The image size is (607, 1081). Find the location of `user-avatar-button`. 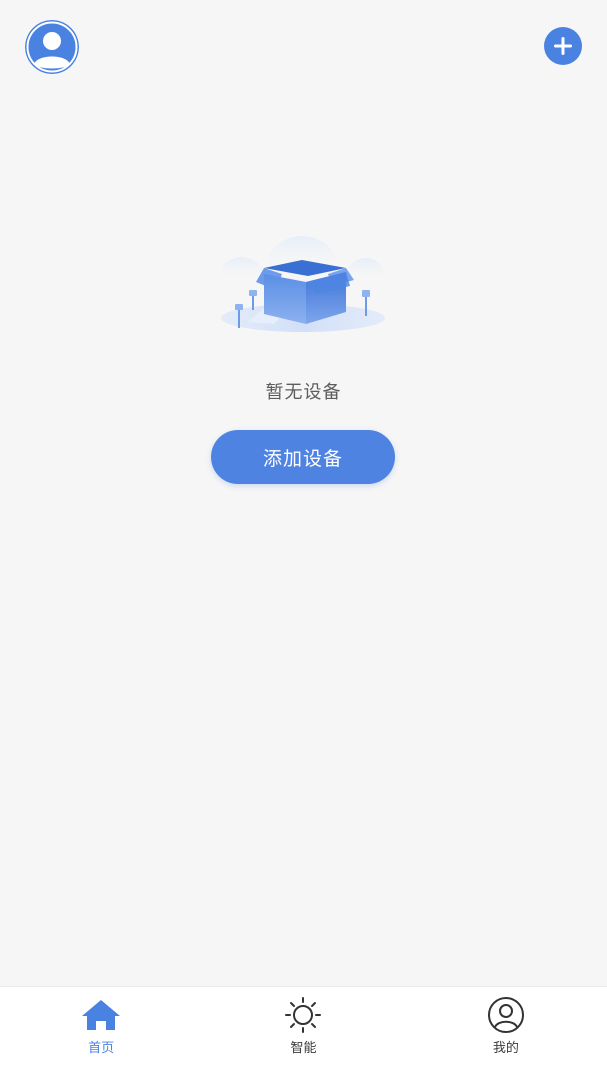

user-avatar-button is located at coordinates (52, 47).